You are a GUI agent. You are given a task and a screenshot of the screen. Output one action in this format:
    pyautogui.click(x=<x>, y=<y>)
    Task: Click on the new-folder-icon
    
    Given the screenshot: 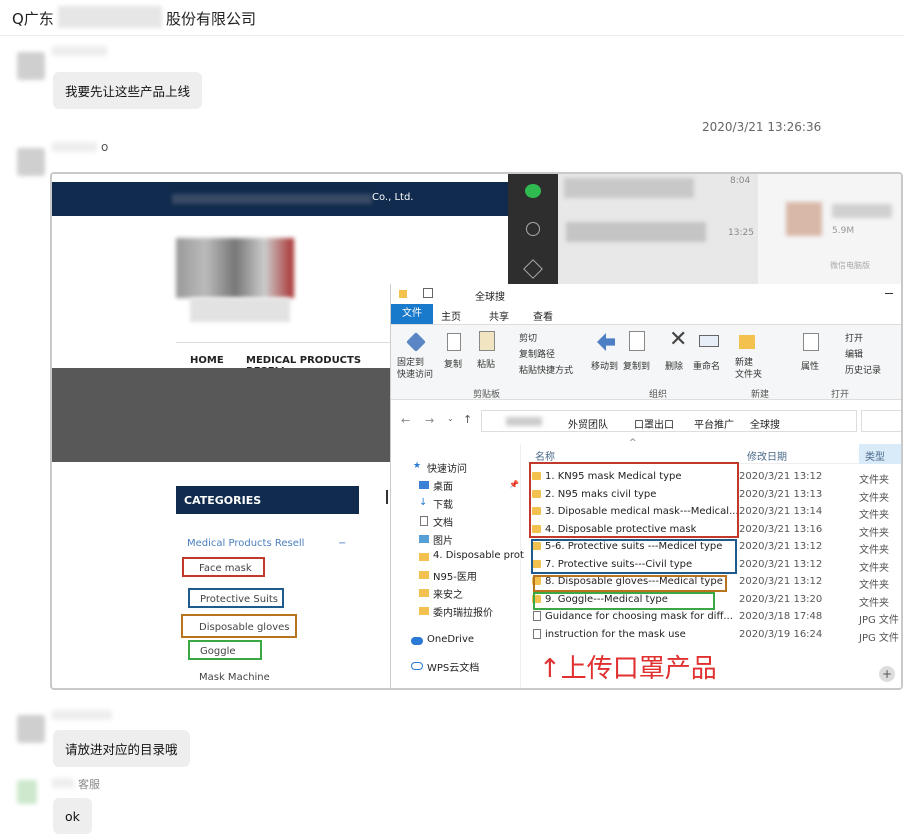 What is the action you would take?
    pyautogui.click(x=747, y=342)
    